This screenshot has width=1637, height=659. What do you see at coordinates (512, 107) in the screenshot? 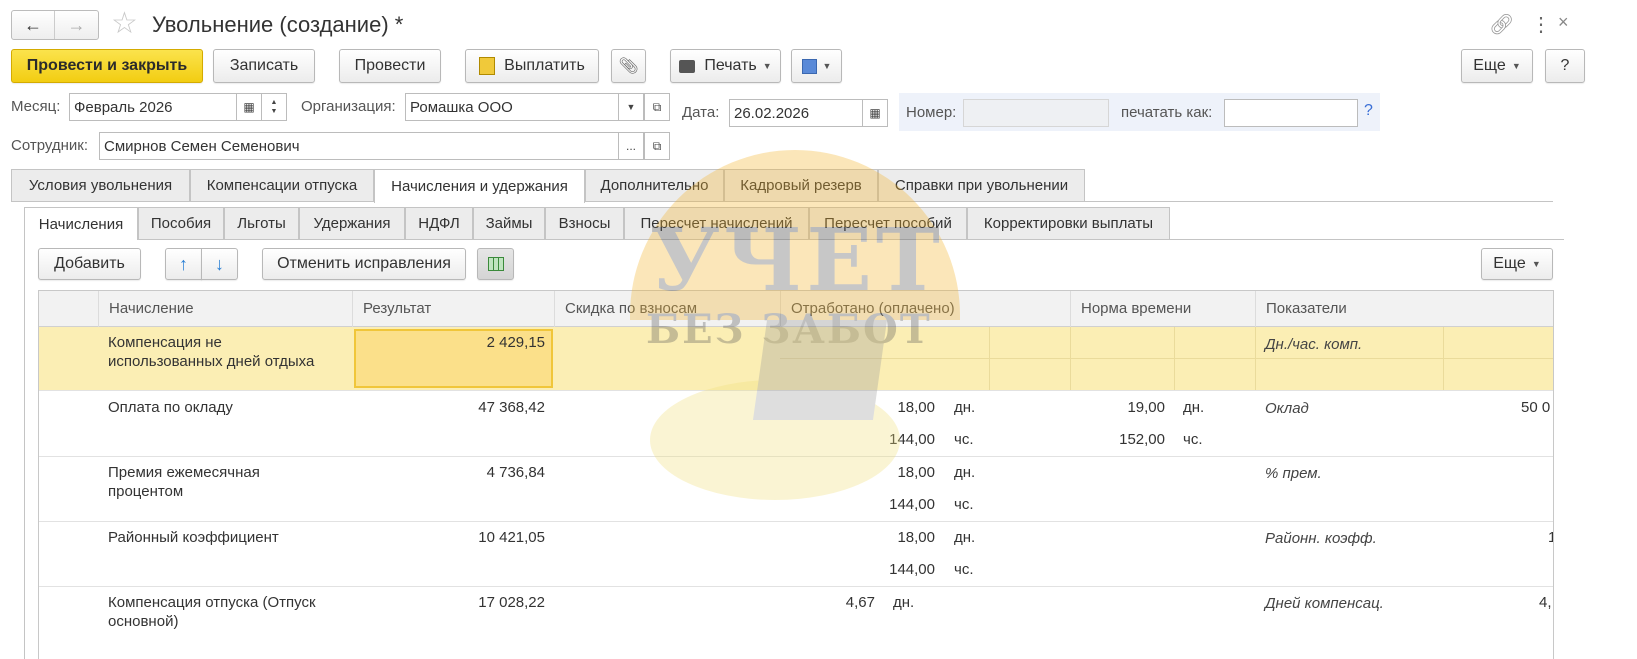
I see `organization-field: Ромашка ООО` at bounding box center [512, 107].